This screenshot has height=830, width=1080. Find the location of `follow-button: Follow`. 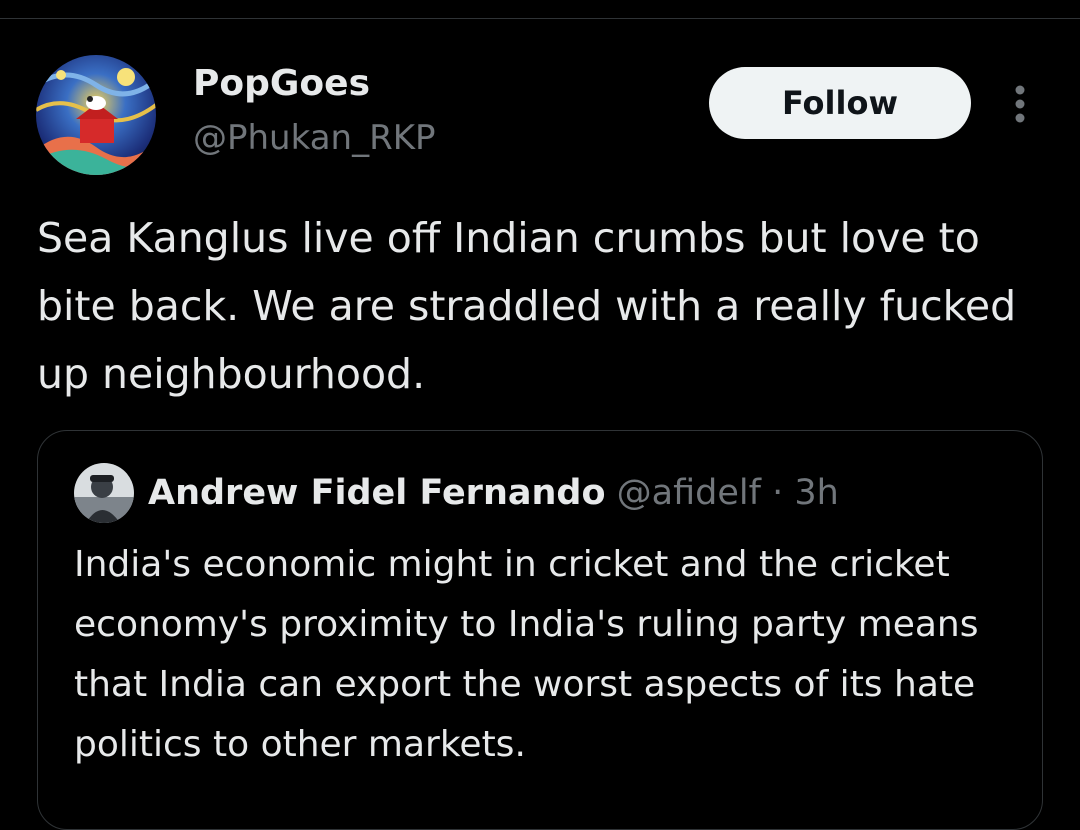

follow-button: Follow is located at coordinates (840, 103).